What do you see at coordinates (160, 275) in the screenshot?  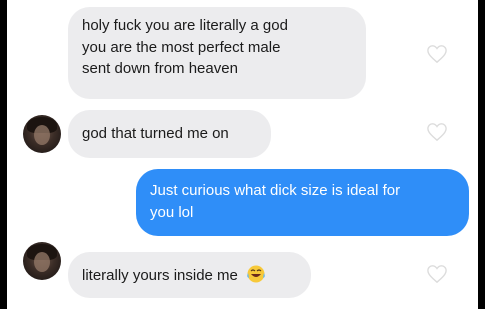 I see `message-line: literally yours inside me` at bounding box center [160, 275].